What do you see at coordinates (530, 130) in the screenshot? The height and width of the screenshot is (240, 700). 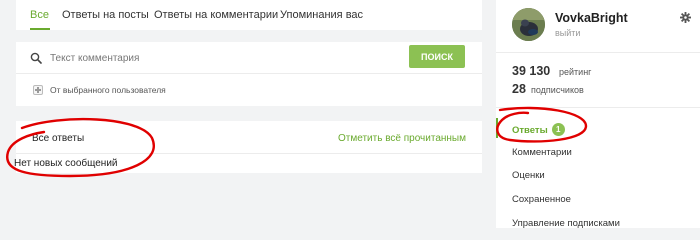 I see `menu-item-label: Ответы` at bounding box center [530, 130].